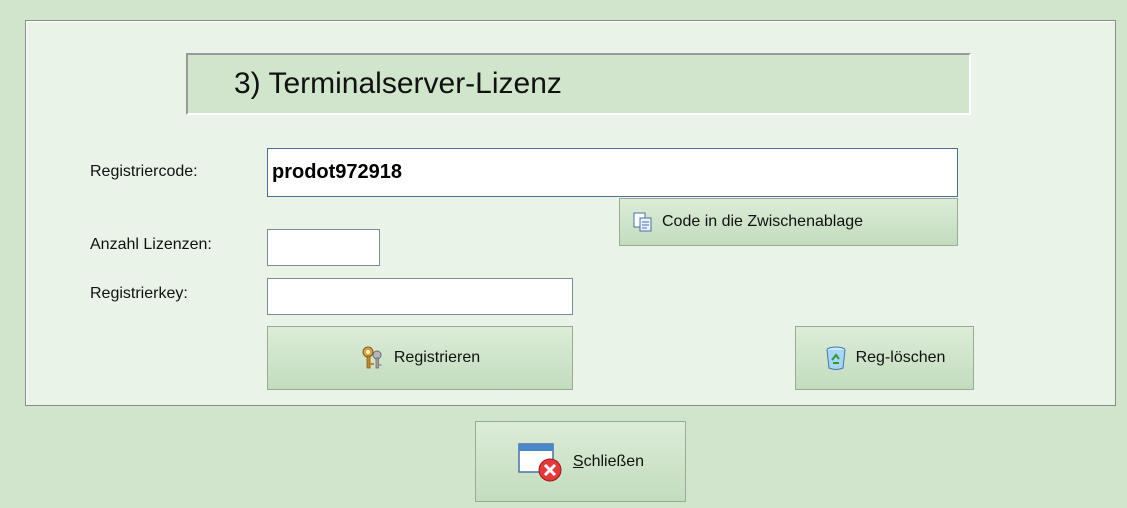 Image resolution: width=1127 pixels, height=508 pixels. I want to click on anzahl-lizenzen-field, so click(323, 247).